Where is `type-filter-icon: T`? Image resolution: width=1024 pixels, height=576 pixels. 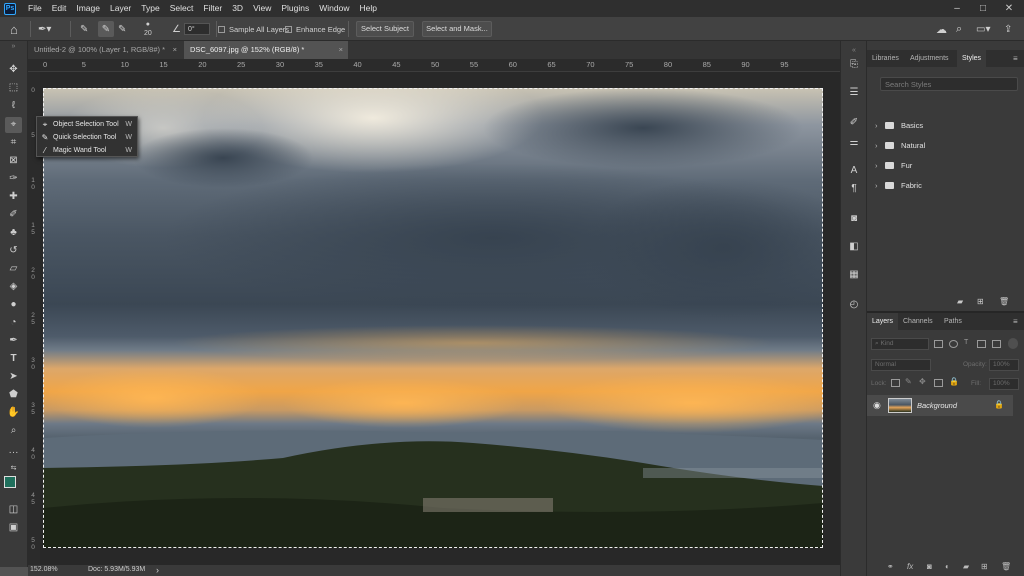
type-filter-icon: T is located at coordinates (966, 342).